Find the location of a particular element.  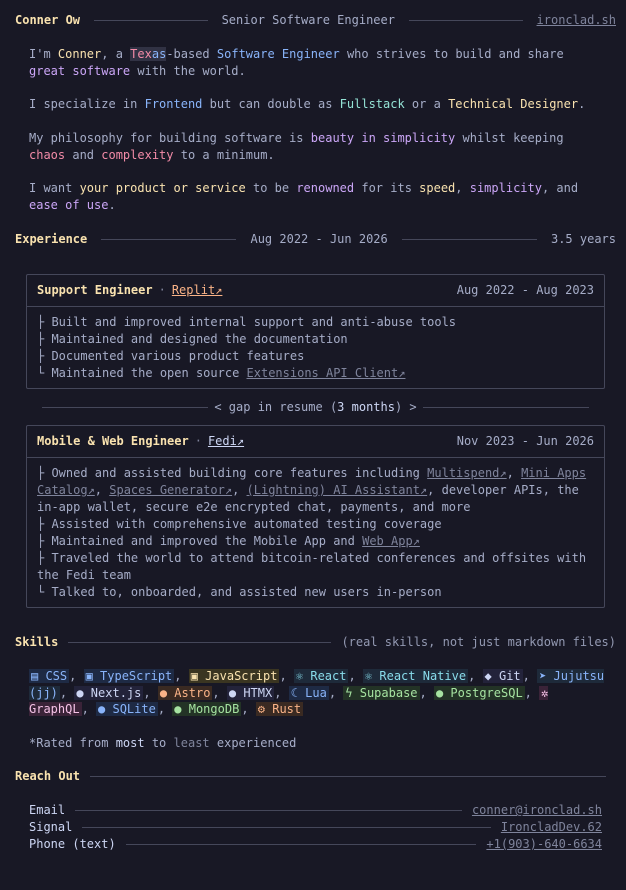

skill-chip: ● Astro is located at coordinates (185, 692).